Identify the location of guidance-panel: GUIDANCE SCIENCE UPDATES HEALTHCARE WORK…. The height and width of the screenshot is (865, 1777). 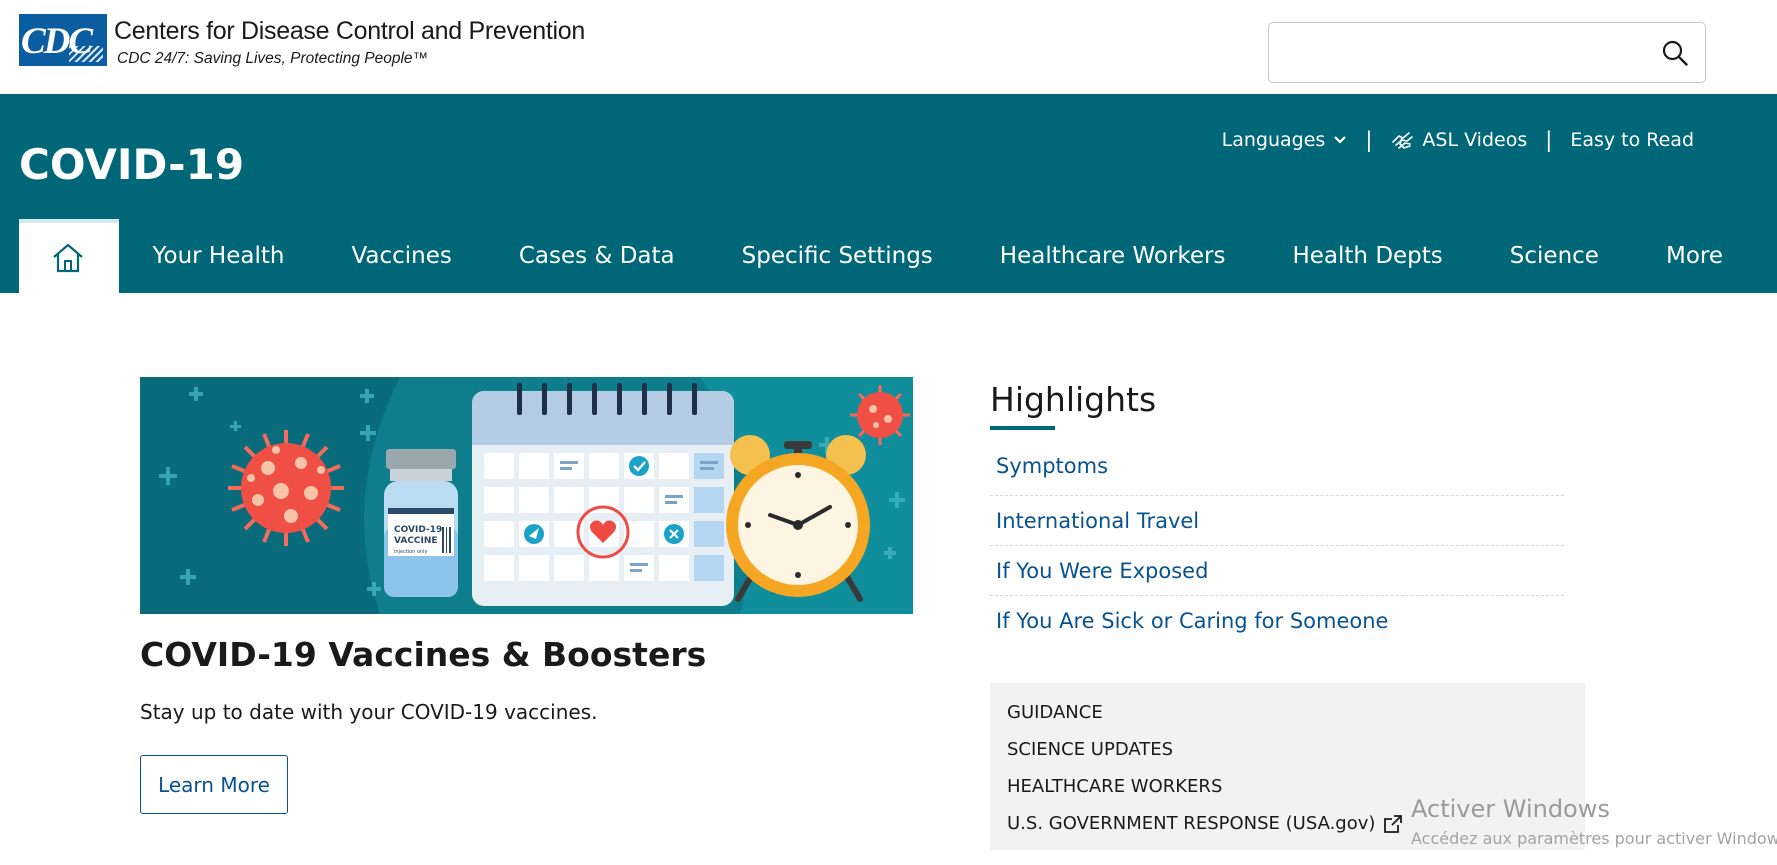
(1287, 766).